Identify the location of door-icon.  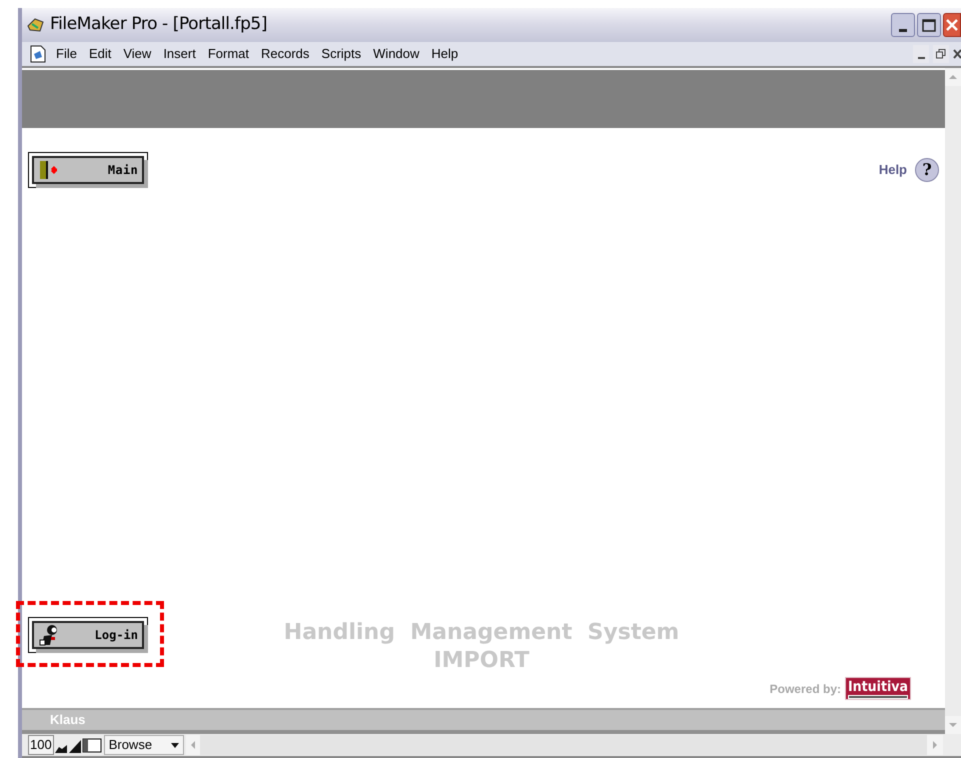
(48, 170).